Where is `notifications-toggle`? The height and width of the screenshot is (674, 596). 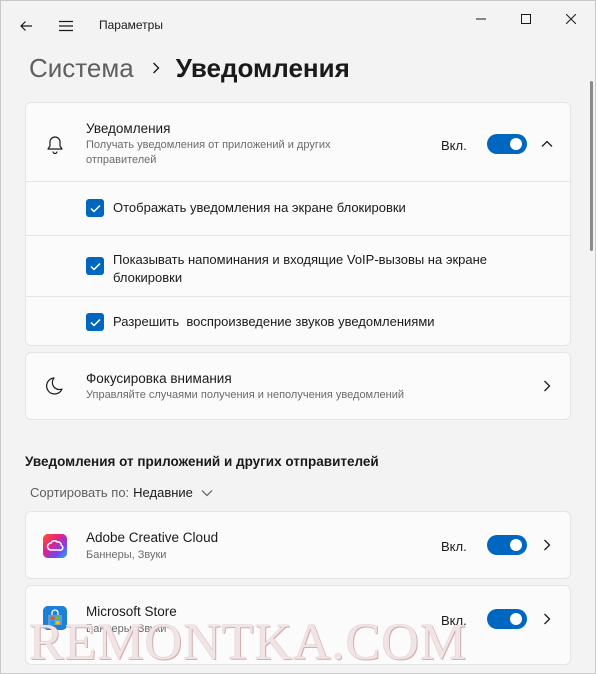
notifications-toggle is located at coordinates (507, 144).